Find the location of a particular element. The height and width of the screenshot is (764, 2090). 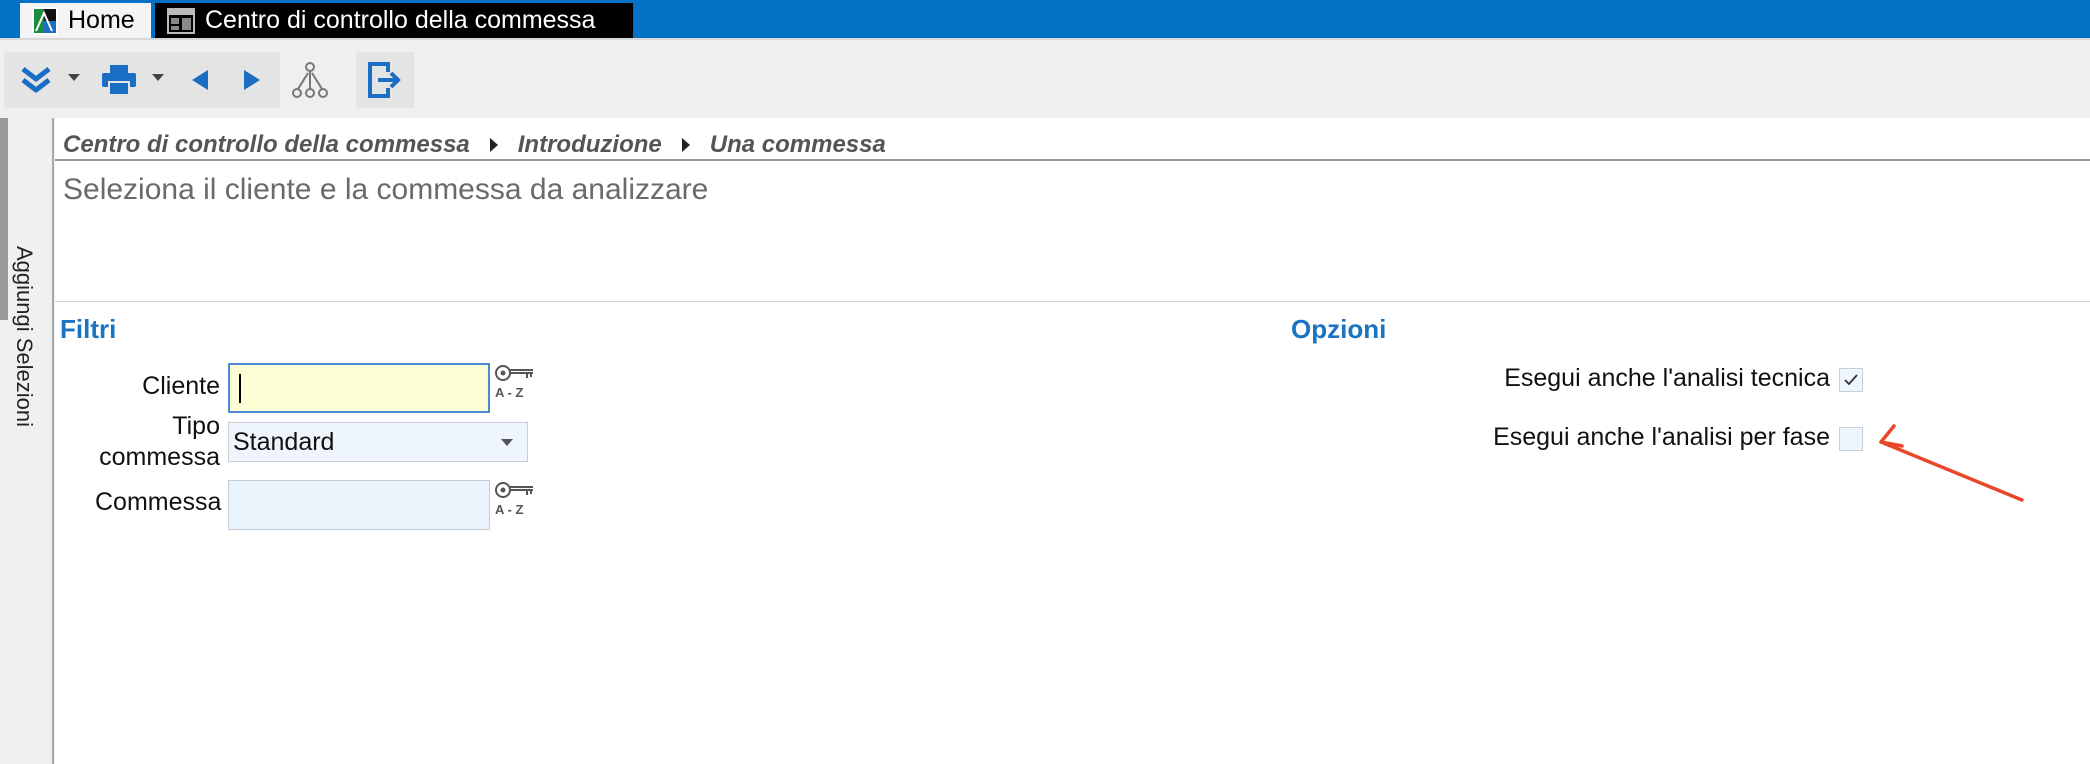

expand-menu-button is located at coordinates (36, 80).